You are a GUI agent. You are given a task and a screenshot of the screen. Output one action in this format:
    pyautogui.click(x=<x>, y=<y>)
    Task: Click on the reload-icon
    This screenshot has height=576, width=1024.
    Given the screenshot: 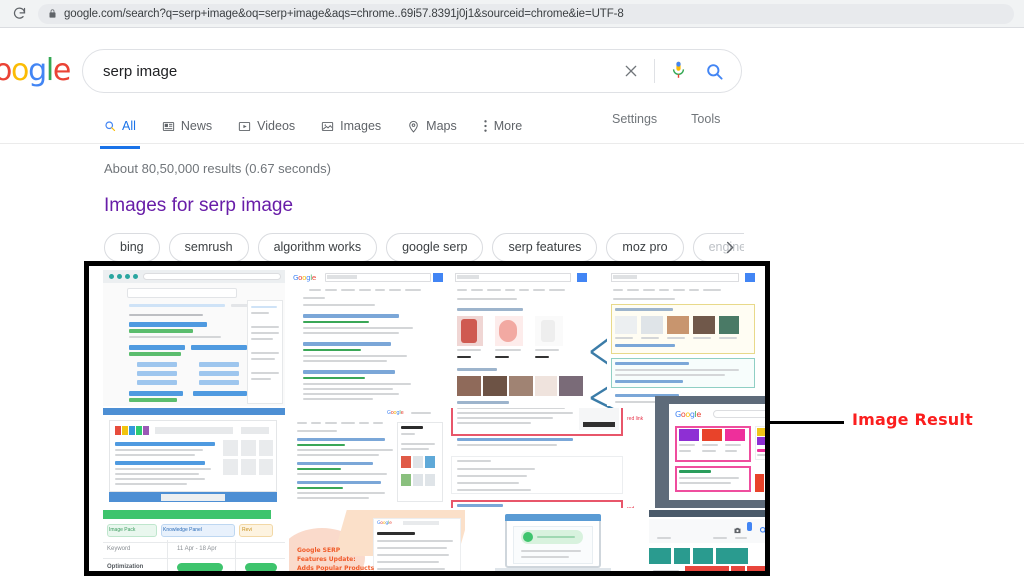 What is the action you would take?
    pyautogui.click(x=19, y=14)
    